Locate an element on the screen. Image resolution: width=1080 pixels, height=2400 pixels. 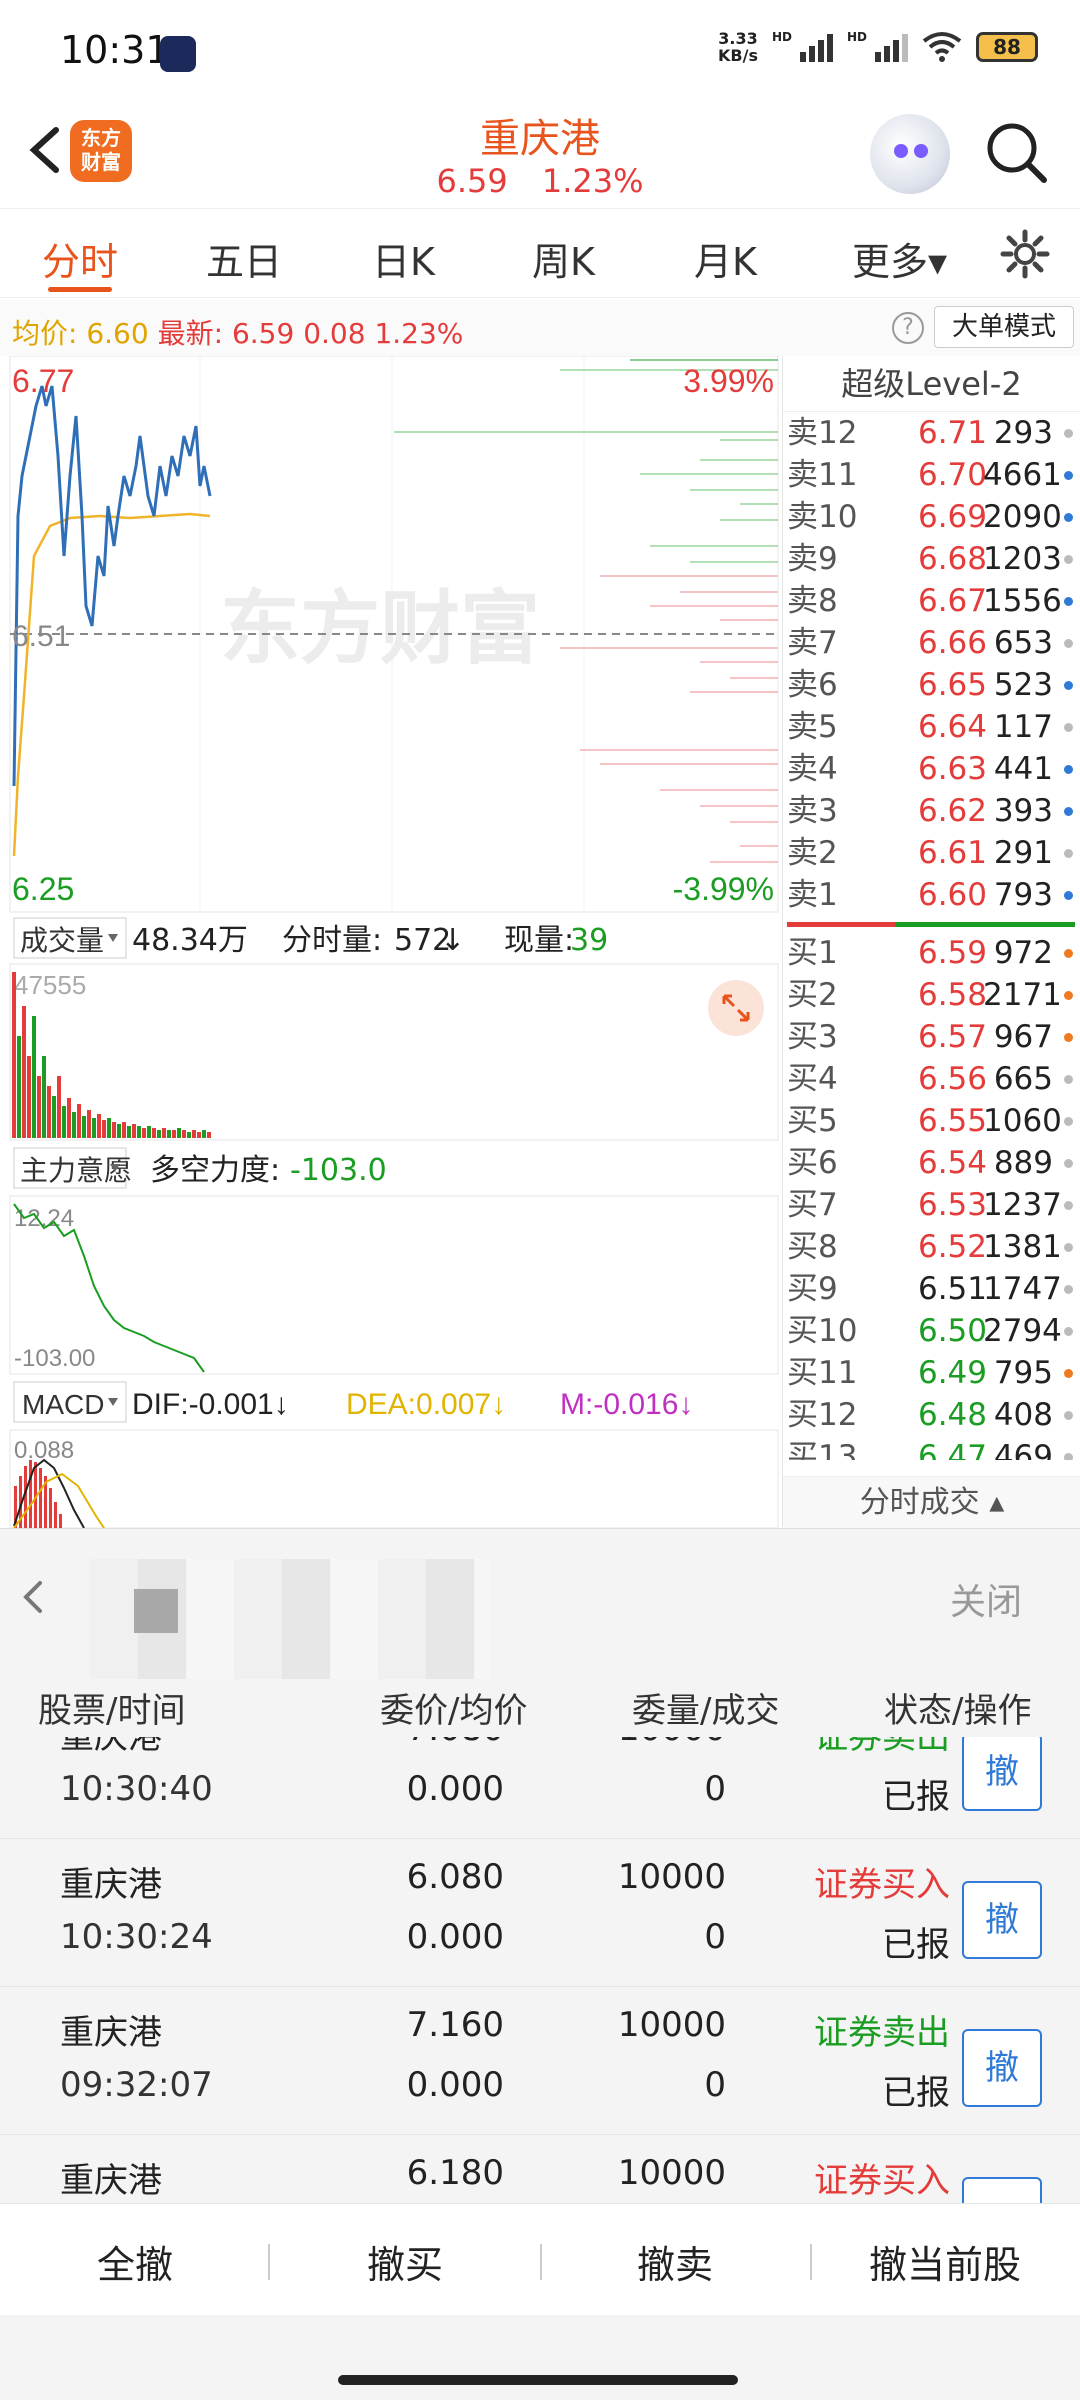
order-book-level: 买13 6.47 469 is located at coordinates (931, 1448).